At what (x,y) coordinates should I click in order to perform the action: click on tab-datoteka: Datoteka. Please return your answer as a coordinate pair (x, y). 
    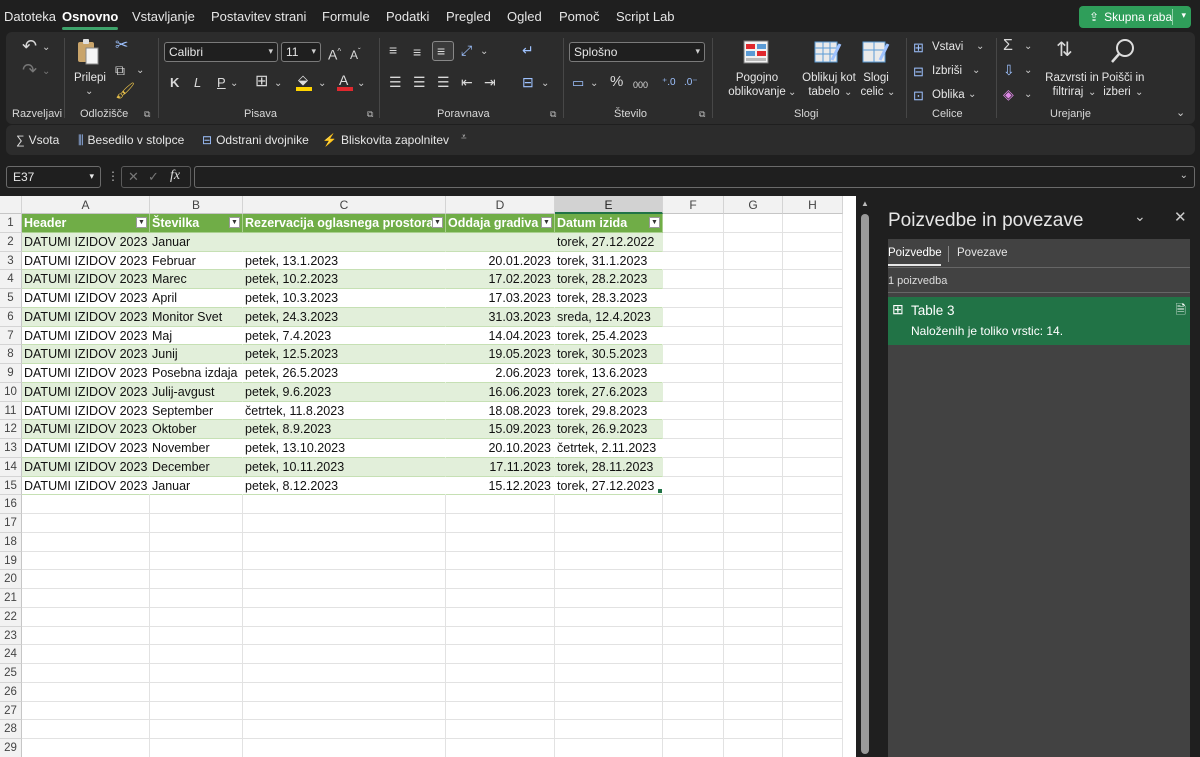
    Looking at the image, I should click on (30, 16).